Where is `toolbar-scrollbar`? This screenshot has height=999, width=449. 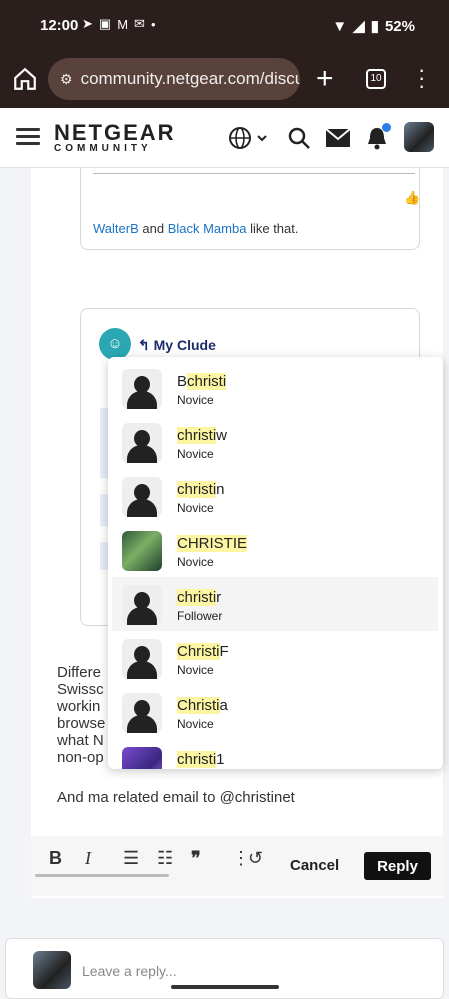
toolbar-scrollbar is located at coordinates (102, 875).